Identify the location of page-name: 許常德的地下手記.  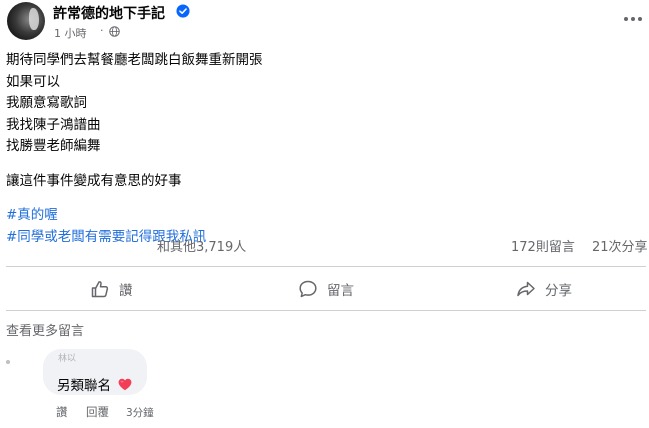
(109, 13).